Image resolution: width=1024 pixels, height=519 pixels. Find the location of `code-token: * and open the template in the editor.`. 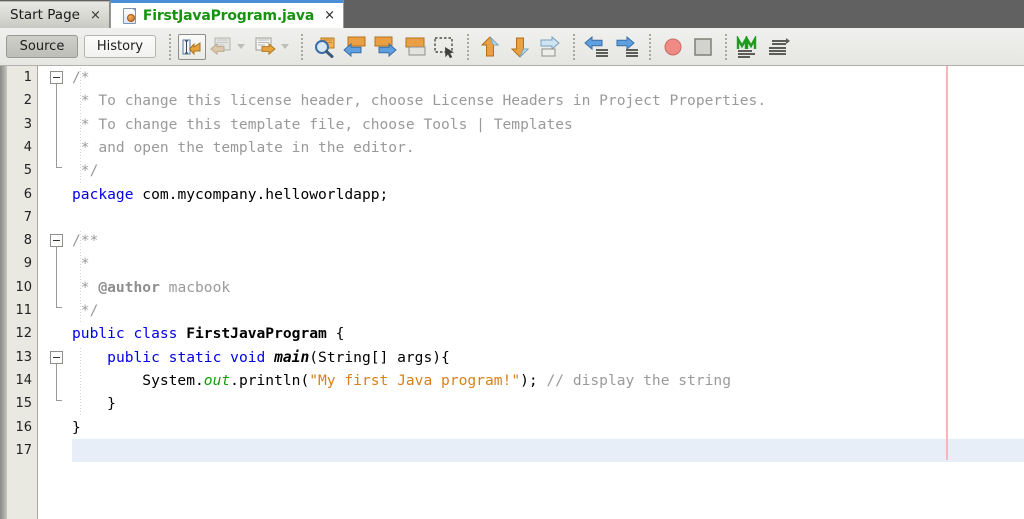

code-token: * and open the template in the editor. is located at coordinates (243, 147).